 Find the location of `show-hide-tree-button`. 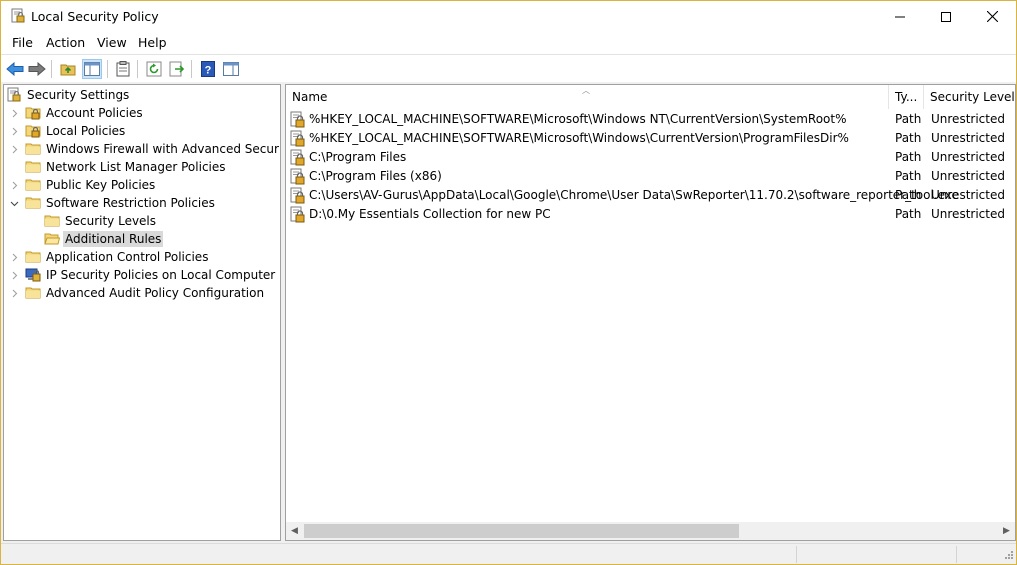

show-hide-tree-button is located at coordinates (92, 69).